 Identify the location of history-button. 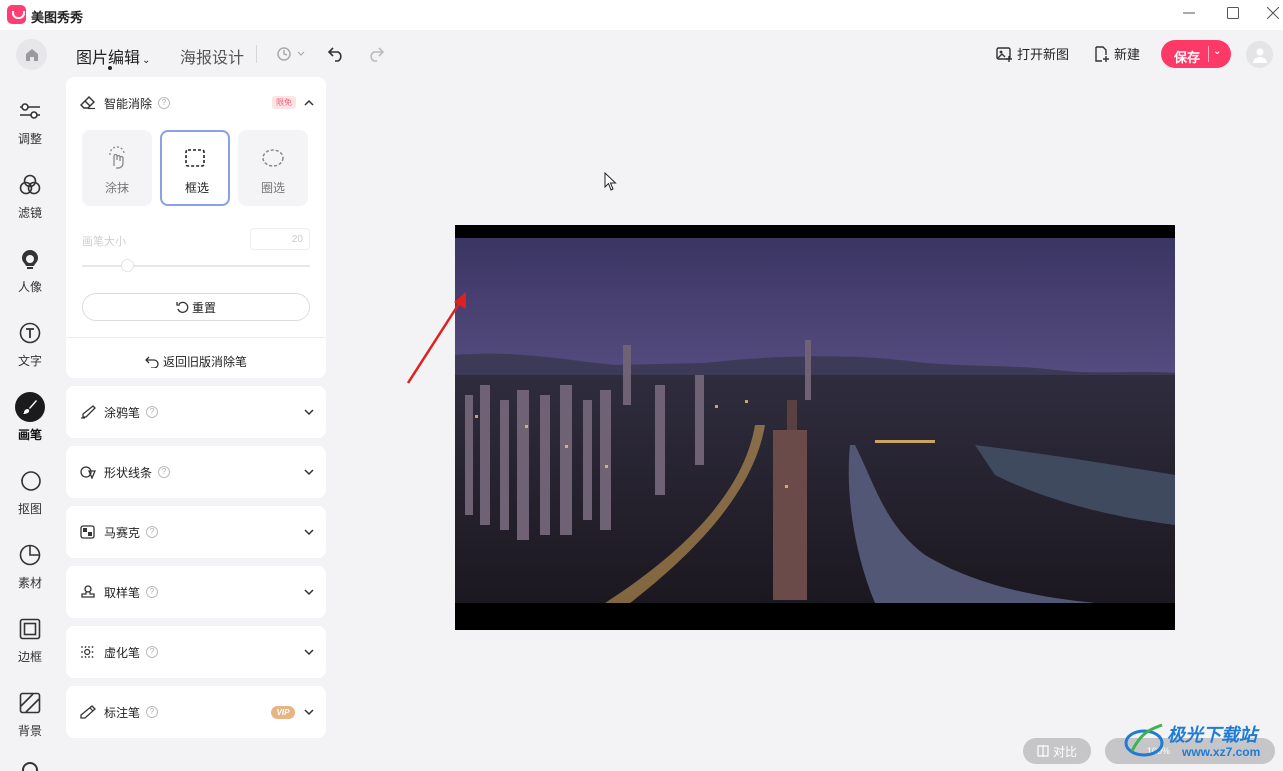
(291, 54).